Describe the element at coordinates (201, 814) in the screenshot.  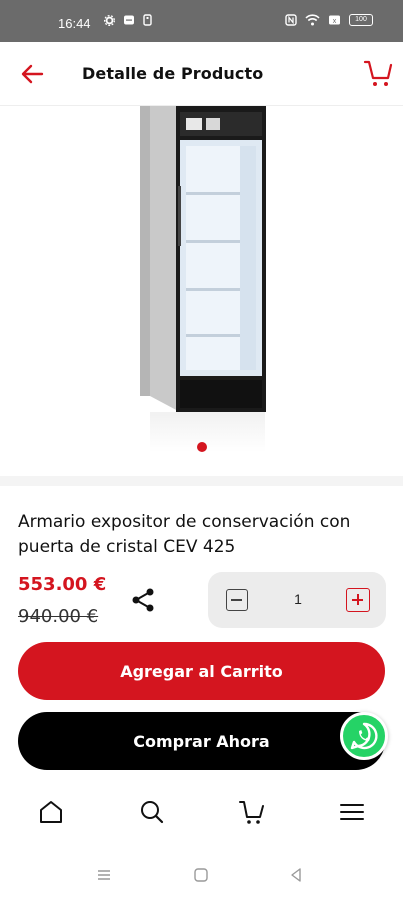
I see `bottom-nav` at that location.